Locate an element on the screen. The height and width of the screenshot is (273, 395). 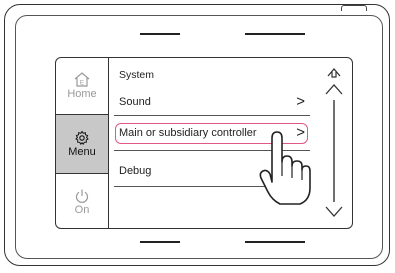
power-icon is located at coordinates (82, 196).